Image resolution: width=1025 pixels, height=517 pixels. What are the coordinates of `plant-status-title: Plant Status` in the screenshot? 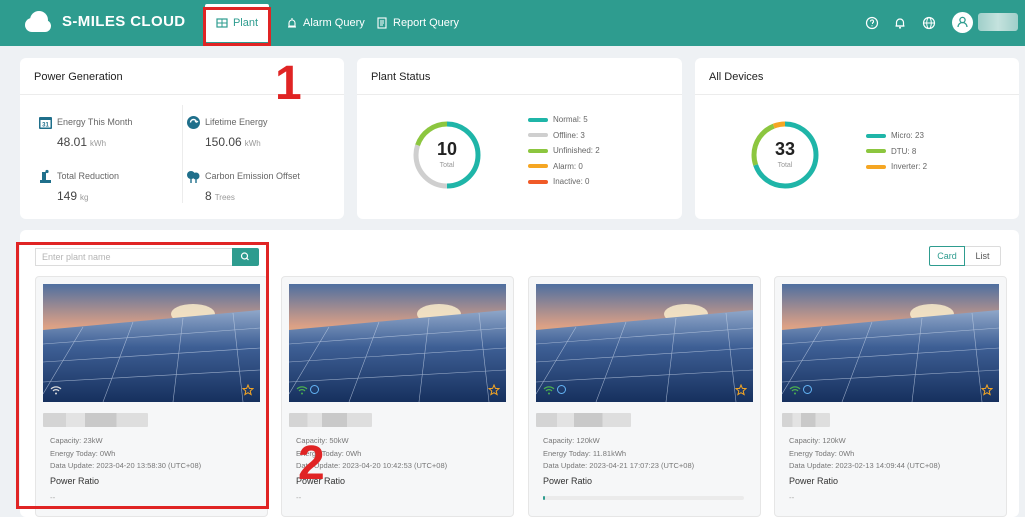 It's located at (401, 77).